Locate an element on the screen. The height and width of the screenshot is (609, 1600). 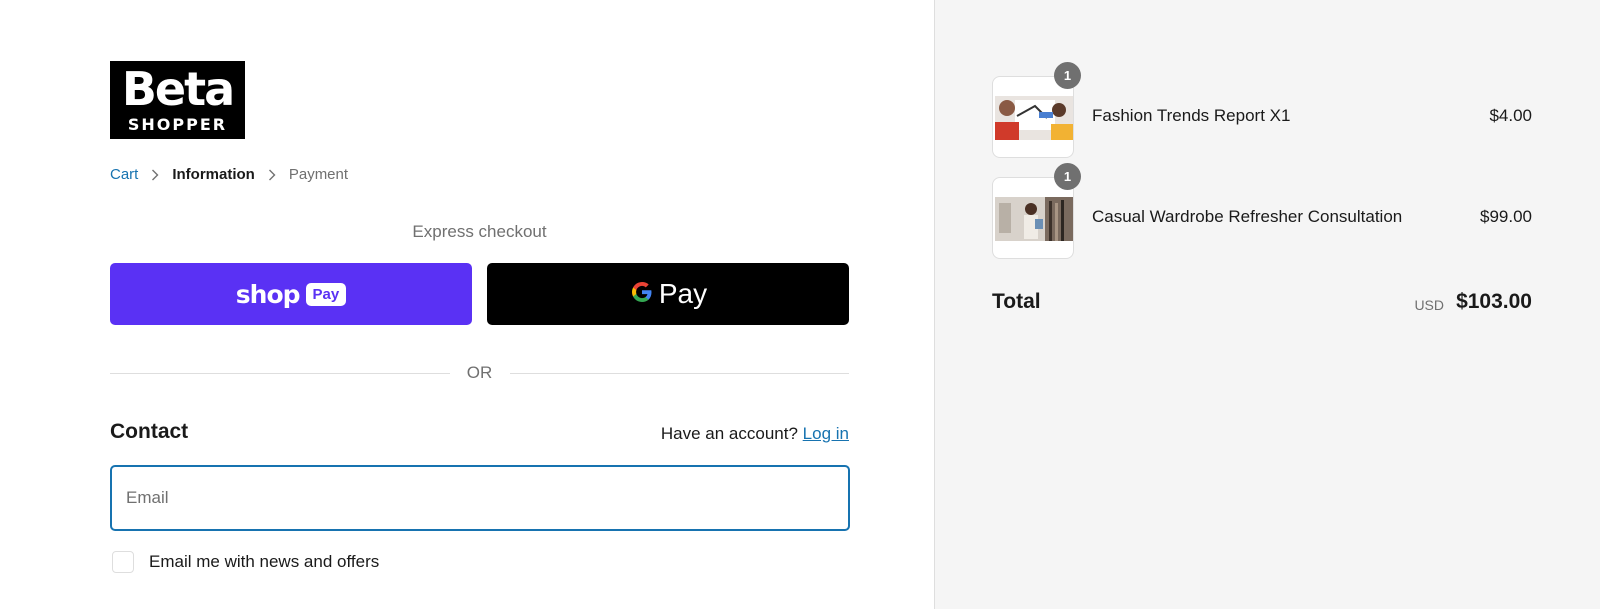
line-item-name: Fashion Trends Report X1 is located at coordinates (1191, 115).